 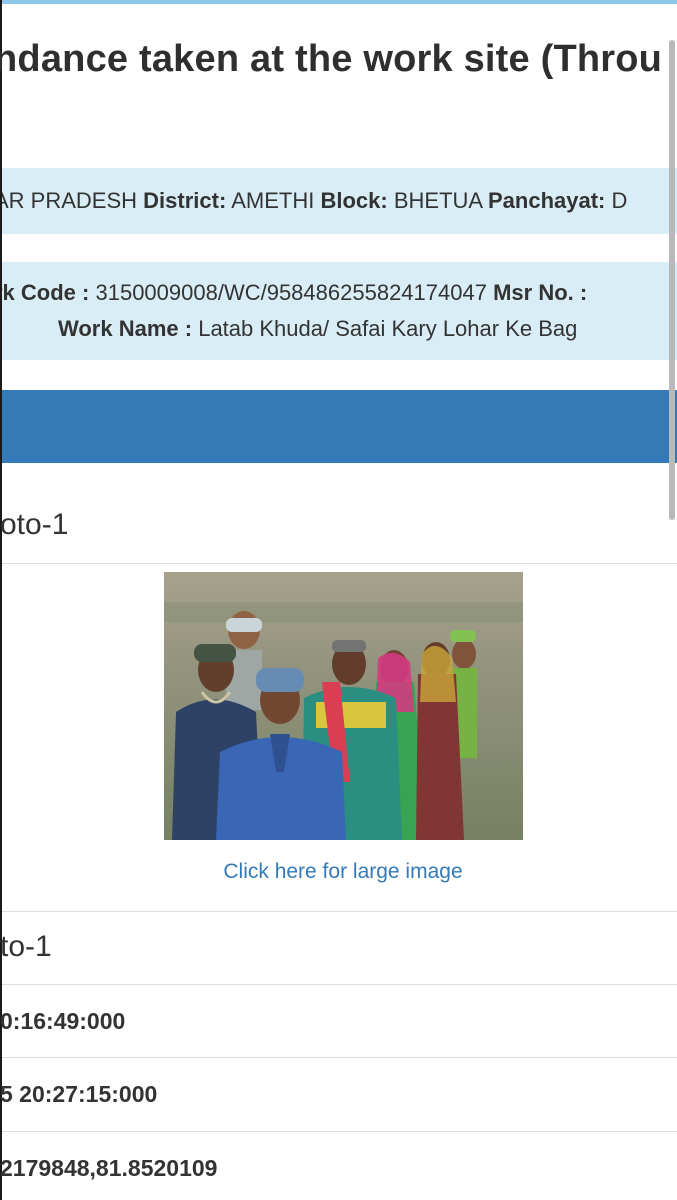 I want to click on worksite-photo-graphic, so click(x=343, y=706).